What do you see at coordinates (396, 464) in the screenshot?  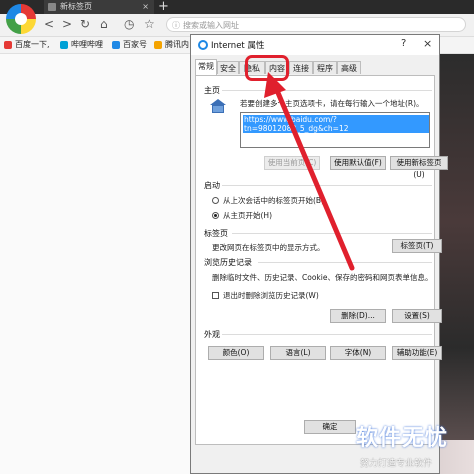 I see `watermark-subtitle: 努力打造专业软件` at bounding box center [396, 464].